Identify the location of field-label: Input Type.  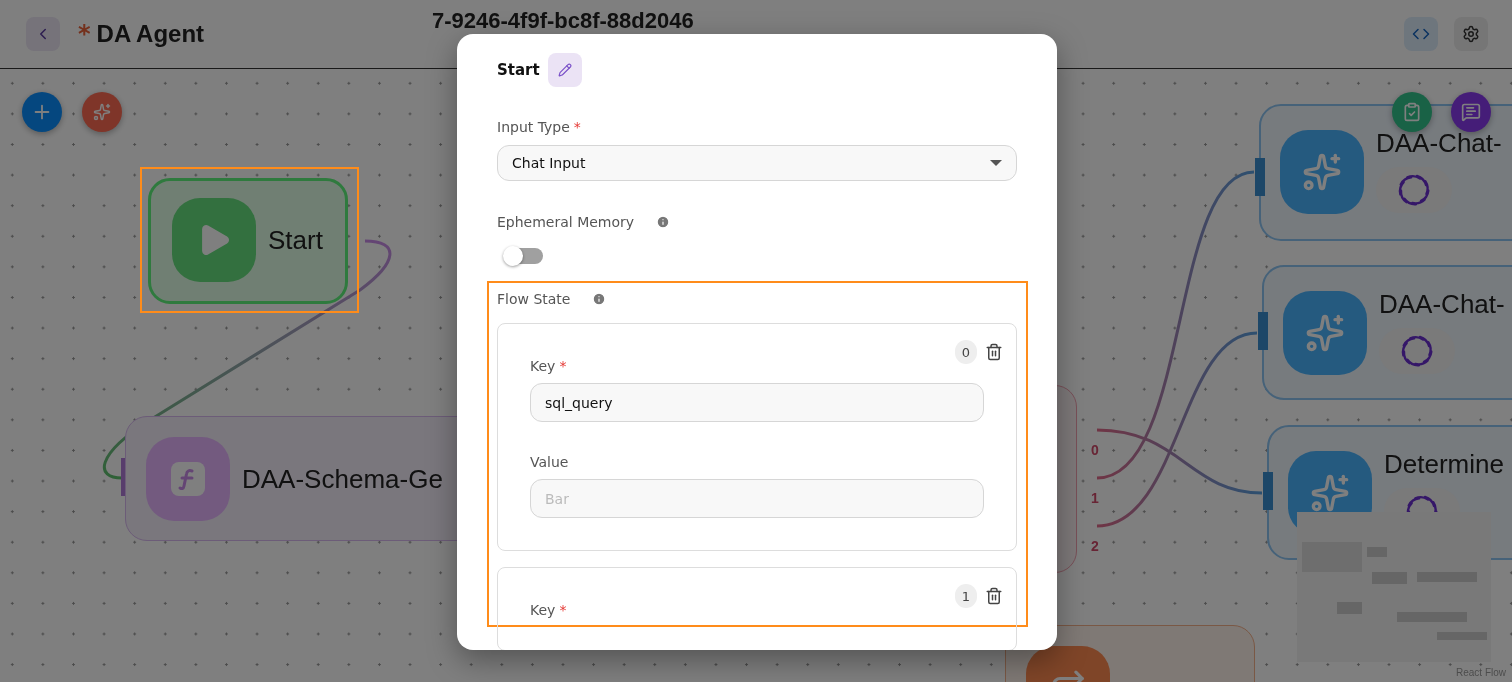
(533, 127).